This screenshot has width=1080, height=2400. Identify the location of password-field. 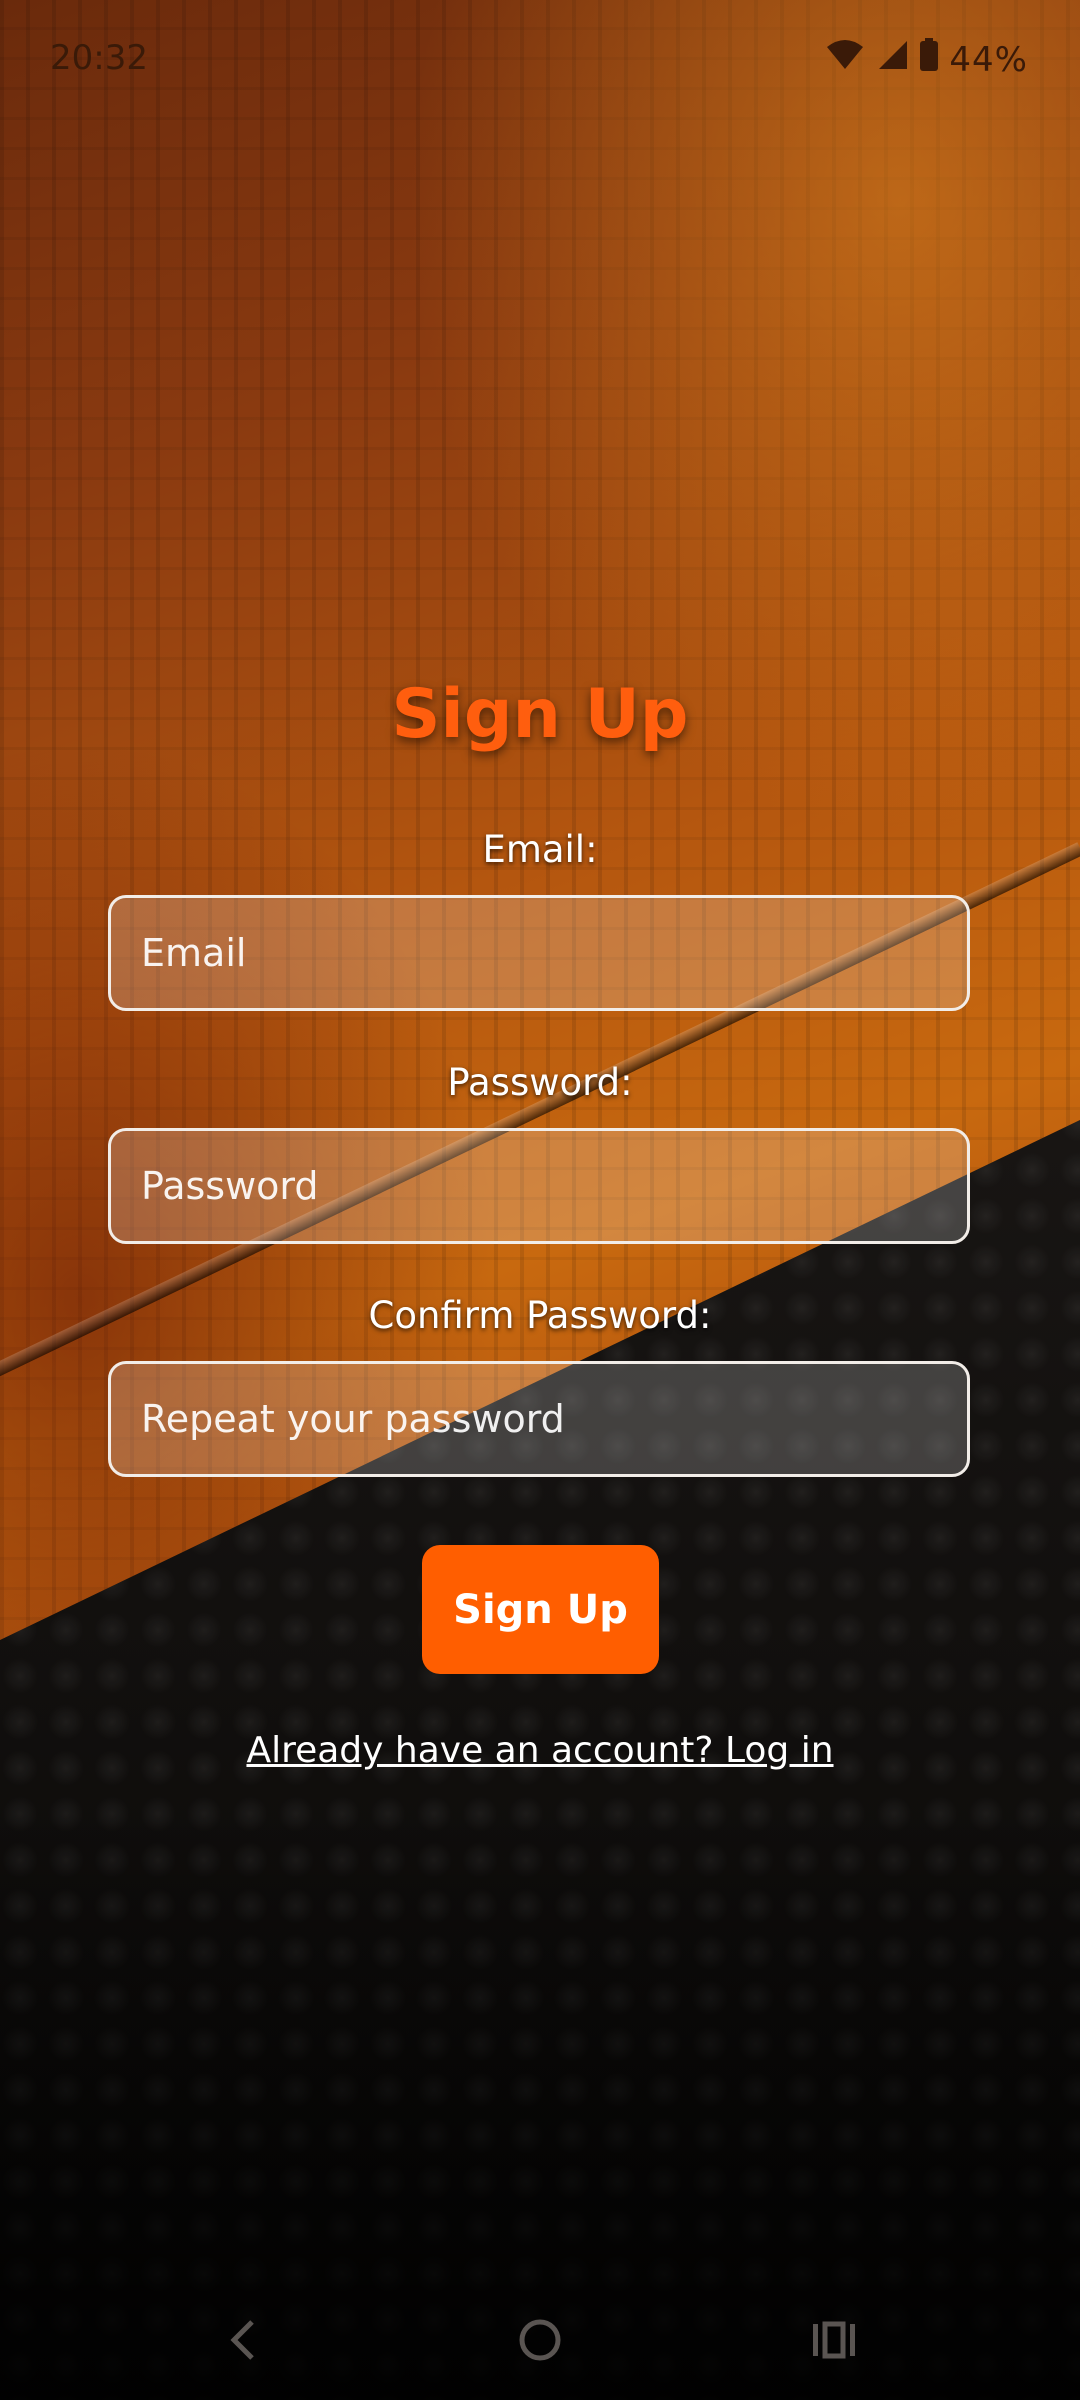
(539, 1186).